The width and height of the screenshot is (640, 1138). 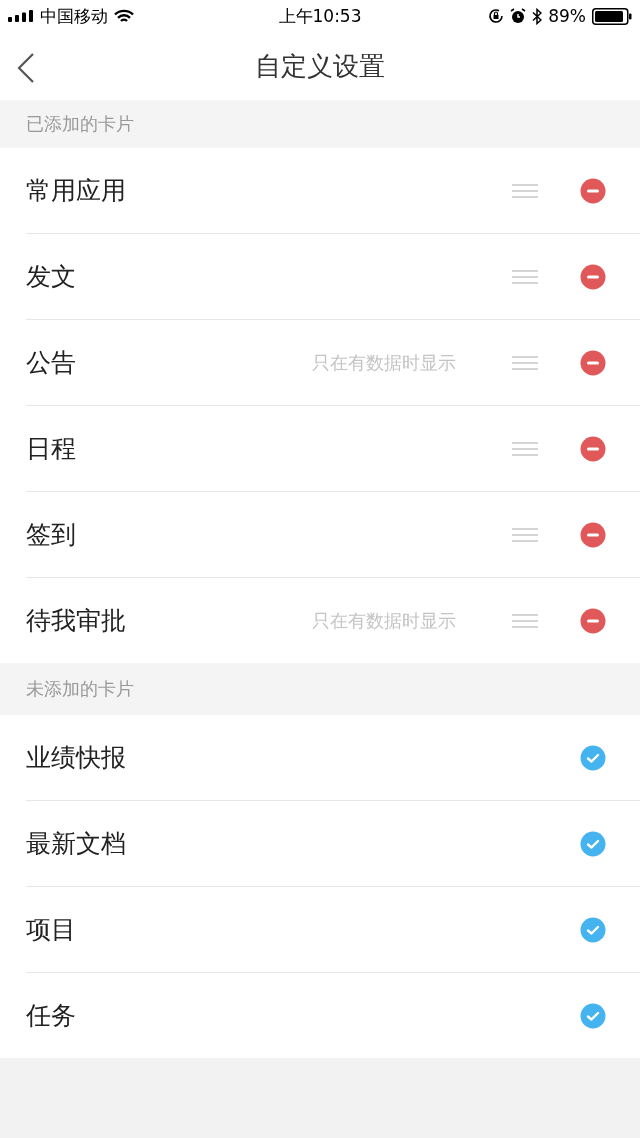 What do you see at coordinates (320, 16) in the screenshot?
I see `clock-time: 上午10:53` at bounding box center [320, 16].